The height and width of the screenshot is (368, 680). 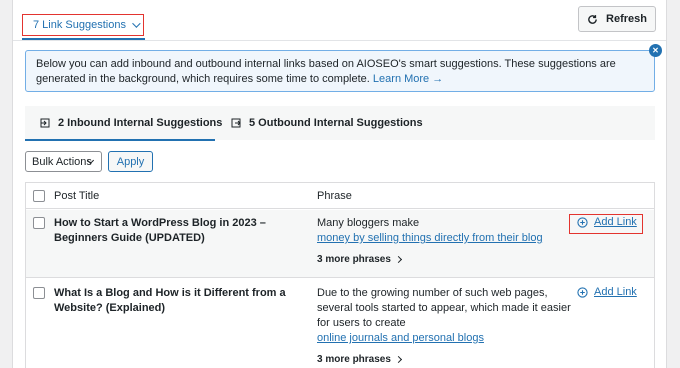 I want to click on bulk-actions-value: Bulk Actions, so click(x=62, y=161).